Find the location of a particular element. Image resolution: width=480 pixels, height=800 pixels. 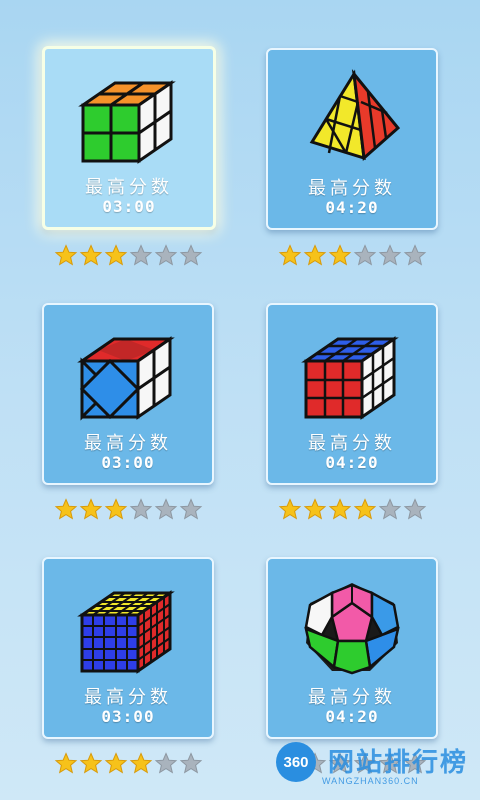

level-card-skewb: 最高分数 03:00 is located at coordinates (128, 394).